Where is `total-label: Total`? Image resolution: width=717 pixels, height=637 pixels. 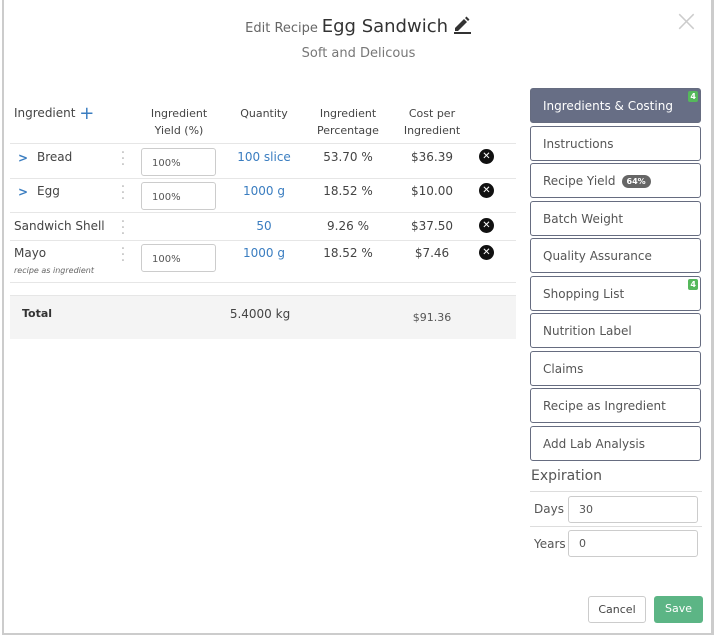 total-label: Total is located at coordinates (37, 313).